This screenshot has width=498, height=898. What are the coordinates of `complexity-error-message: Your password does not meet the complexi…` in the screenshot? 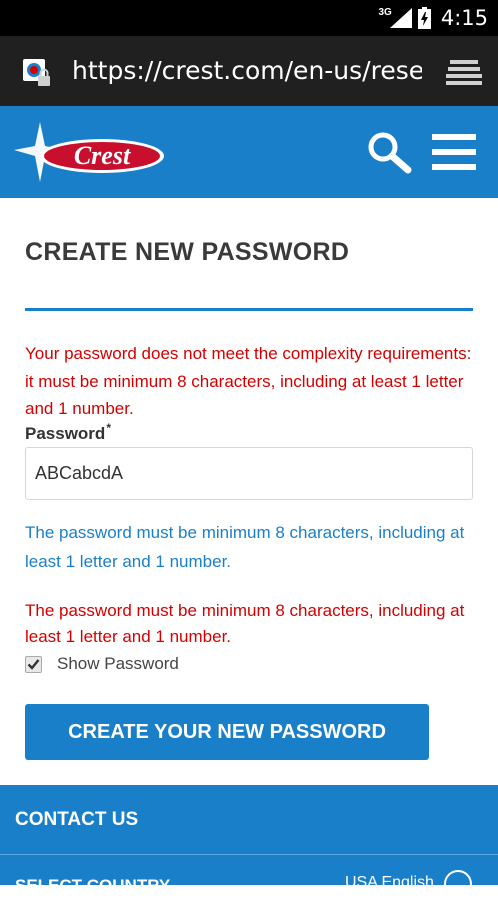 It's located at (248, 381).